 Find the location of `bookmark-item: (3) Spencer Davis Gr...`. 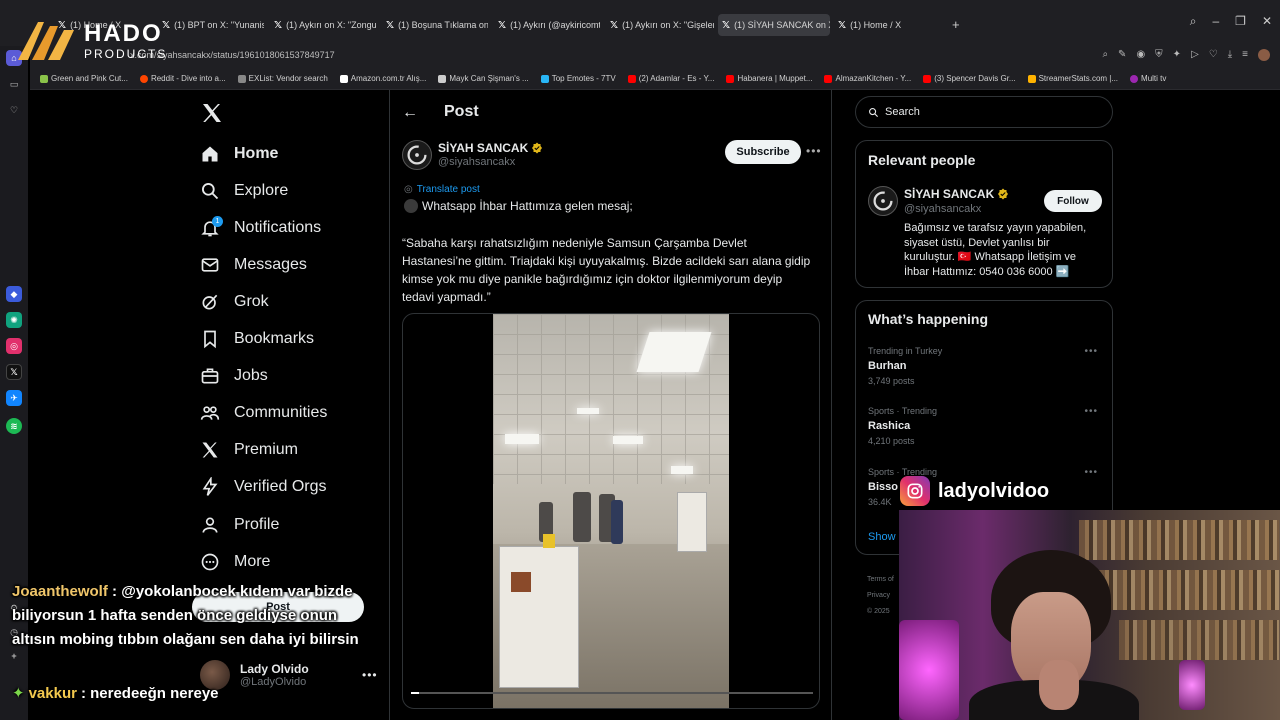

bookmark-item: (3) Spencer Davis Gr... is located at coordinates (969, 78).